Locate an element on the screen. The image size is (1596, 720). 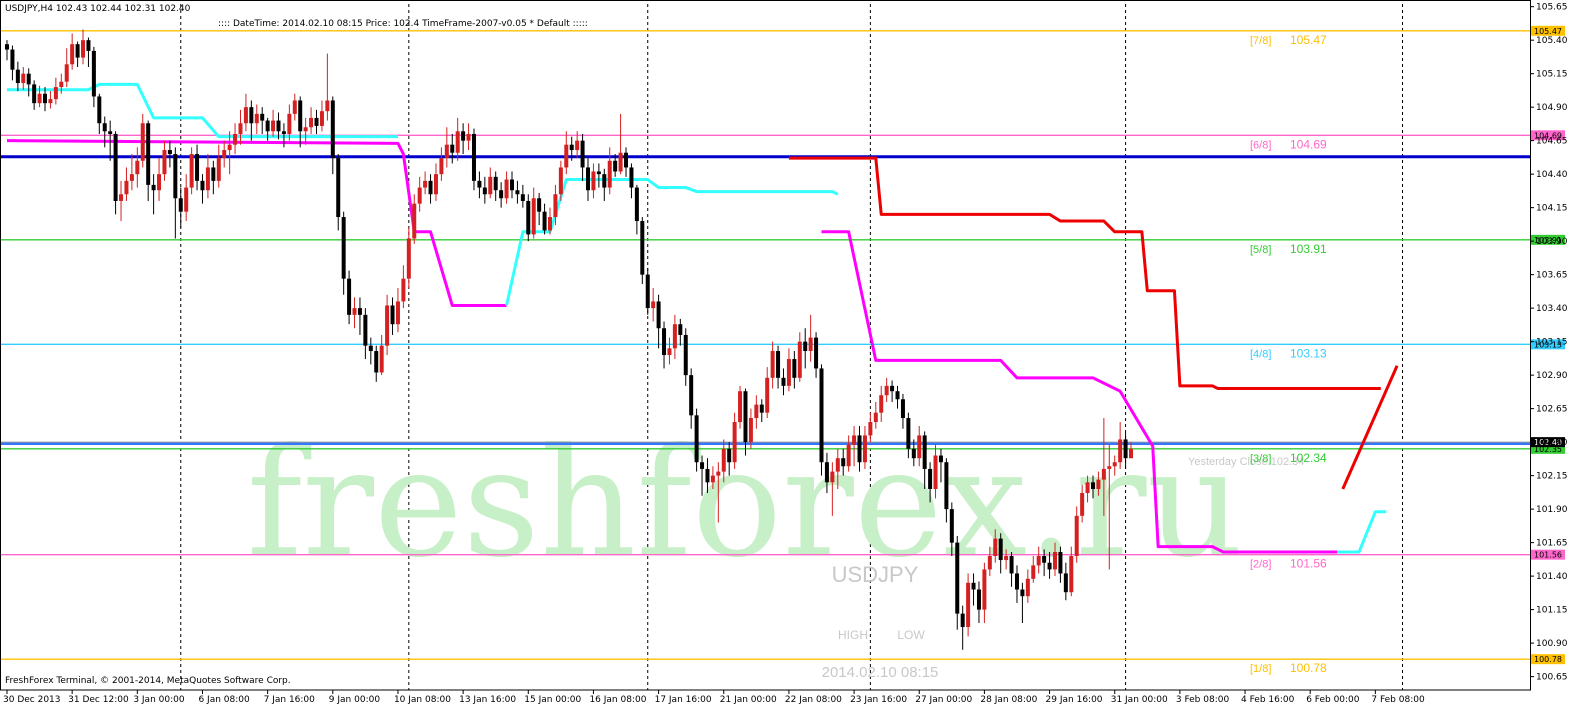
murrey-level-label: [2/8] is located at coordinates (1260, 565).